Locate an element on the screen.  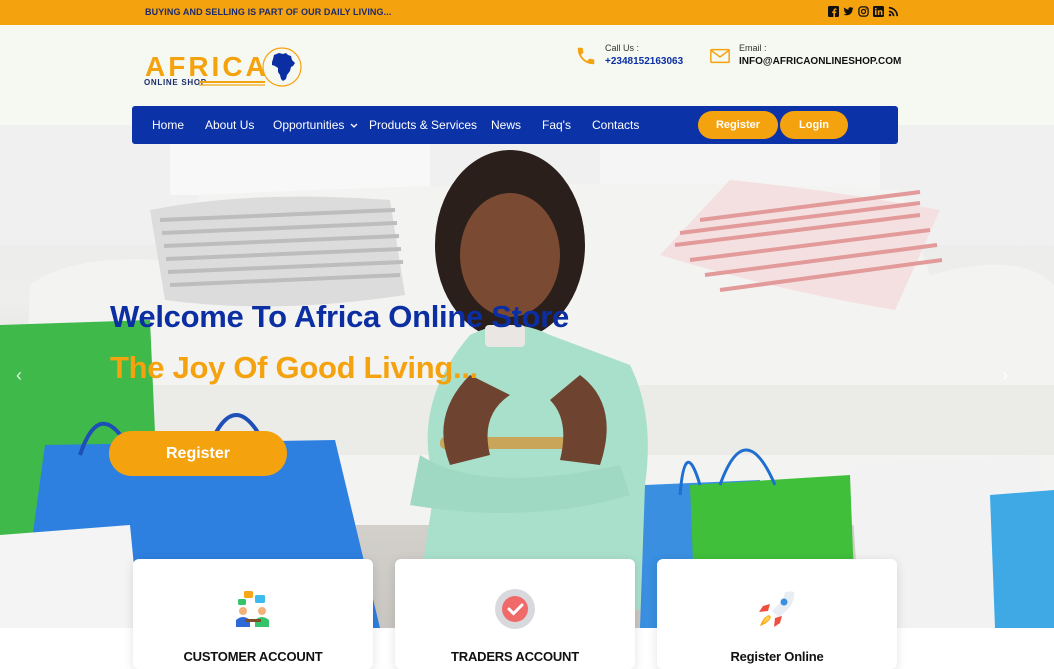
rss-icon is located at coordinates (893, 11).